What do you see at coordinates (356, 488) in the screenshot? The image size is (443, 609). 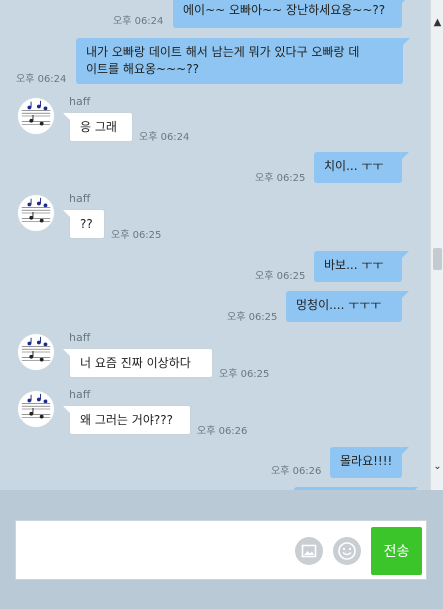 I see `my-message-bubble` at bounding box center [356, 488].